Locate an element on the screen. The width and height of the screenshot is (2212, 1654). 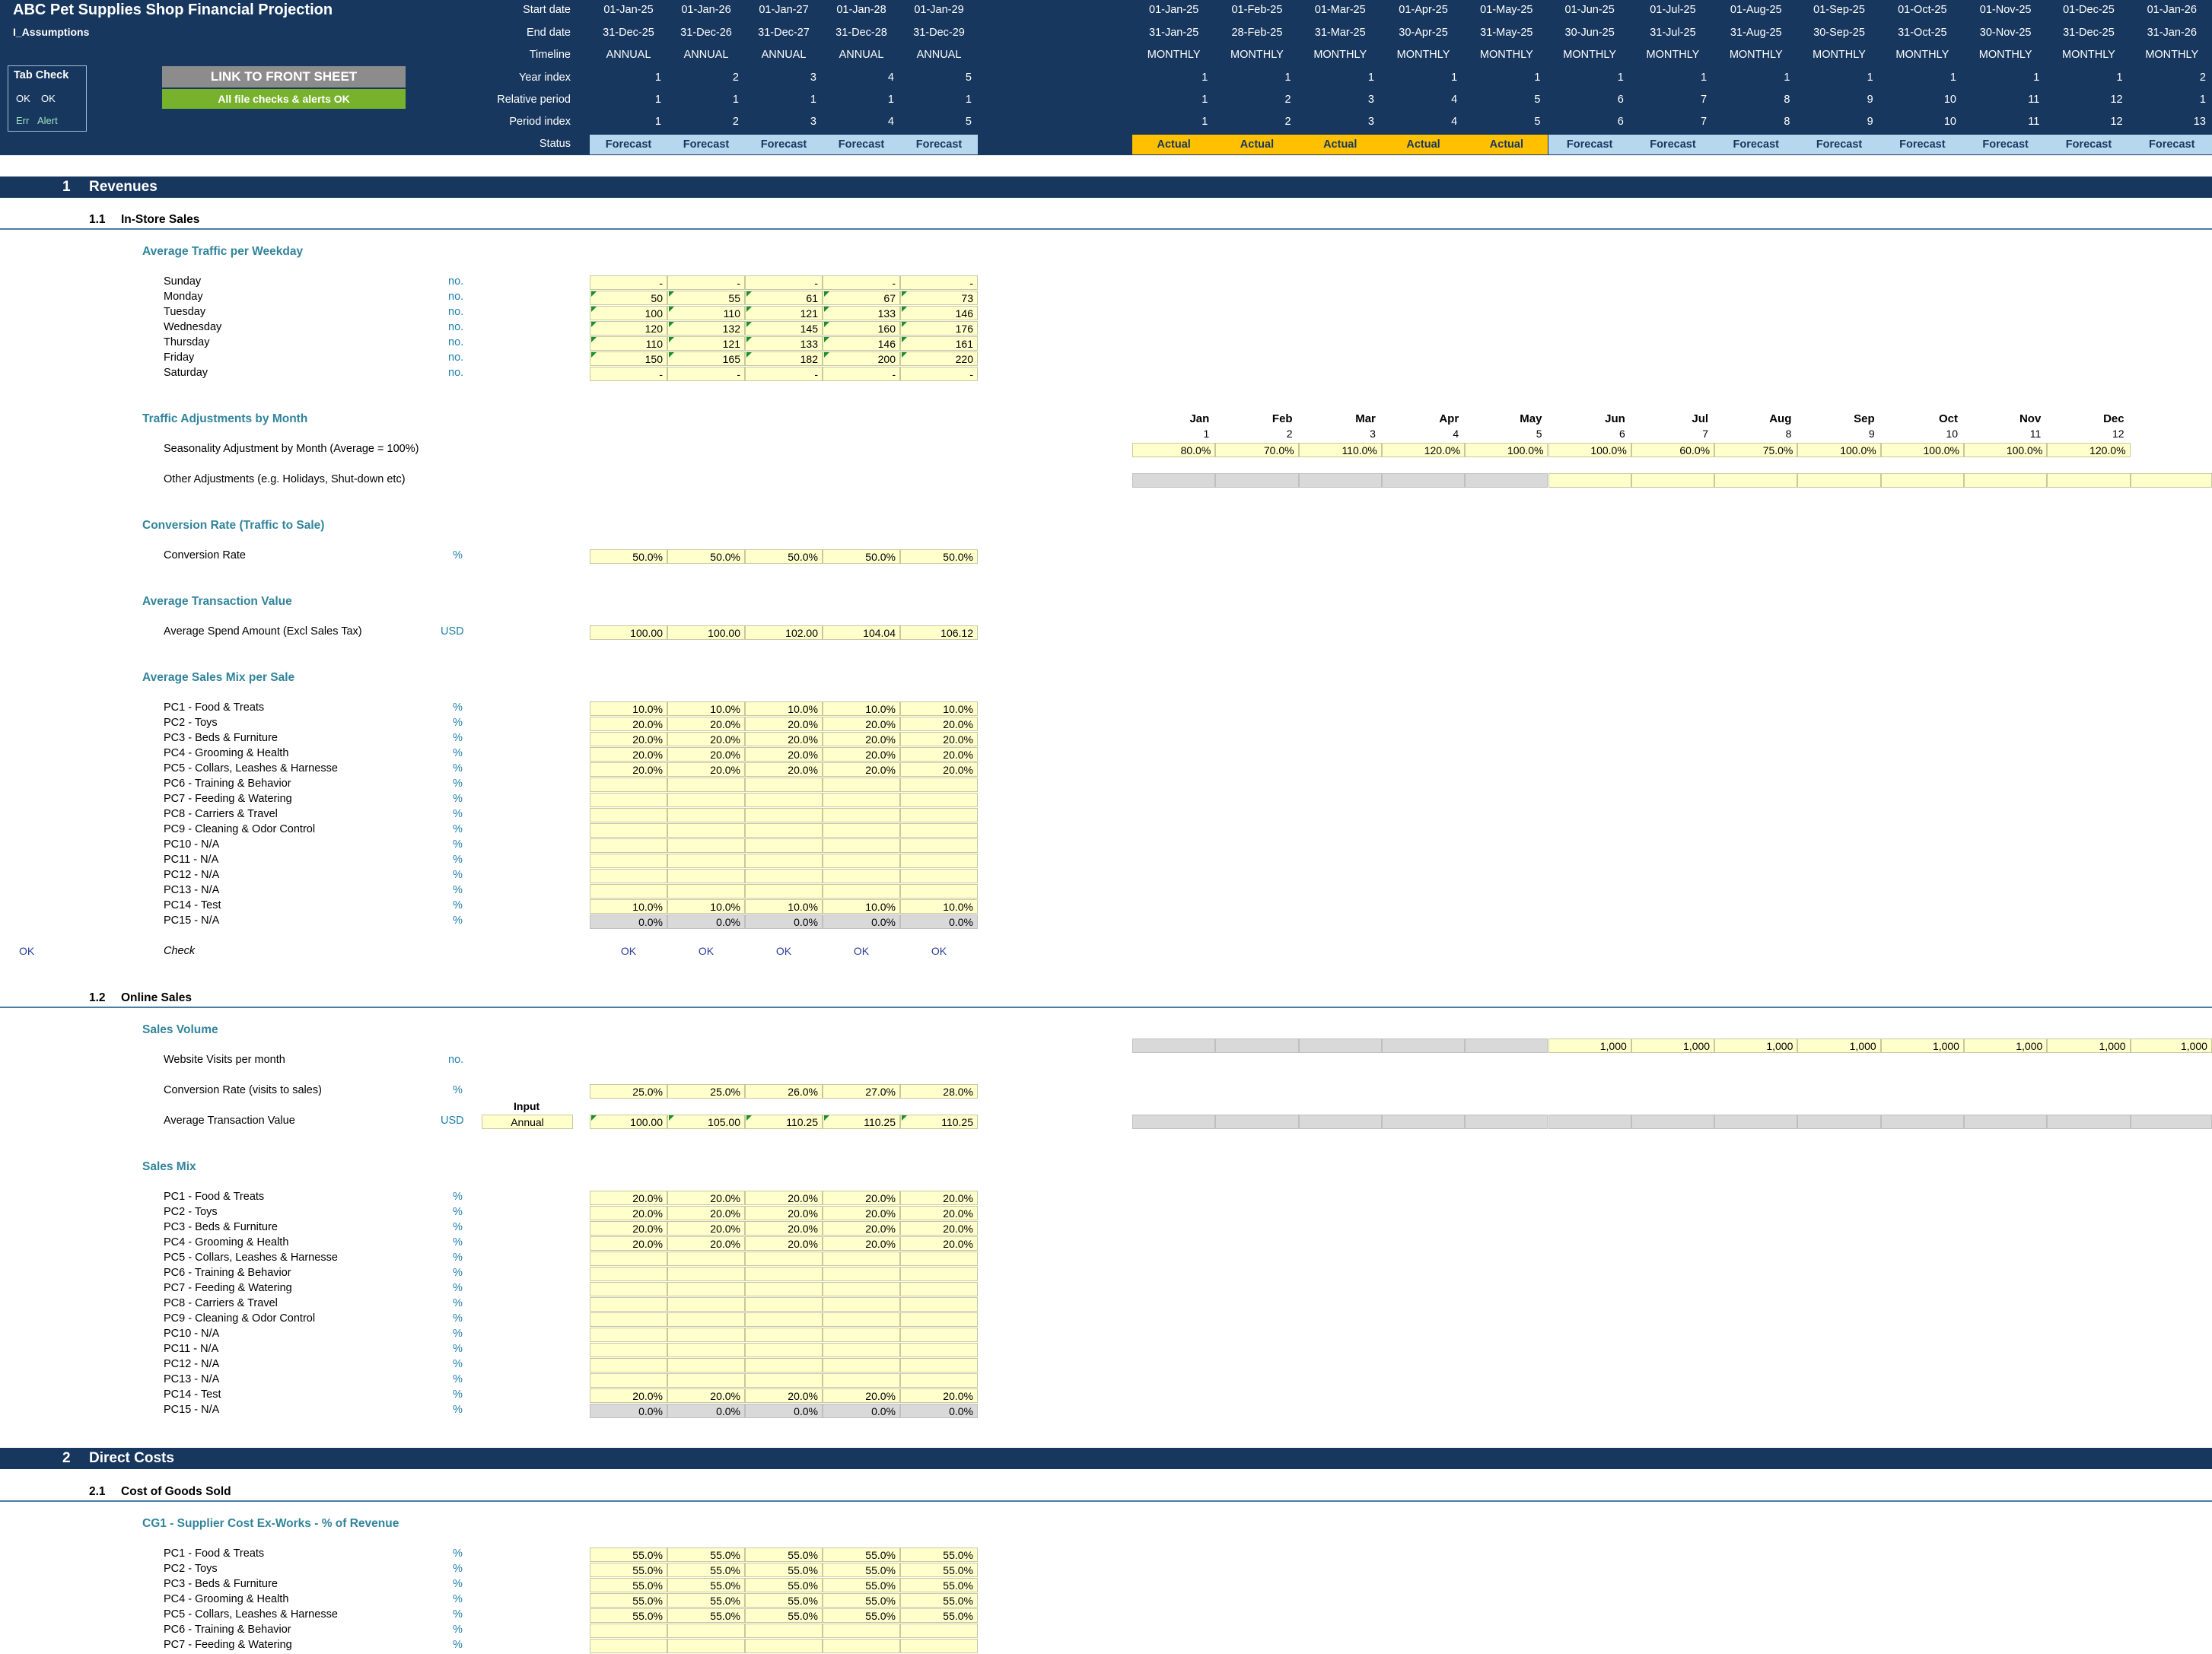
seasonality-cell: 60.0% is located at coordinates (1673, 450).